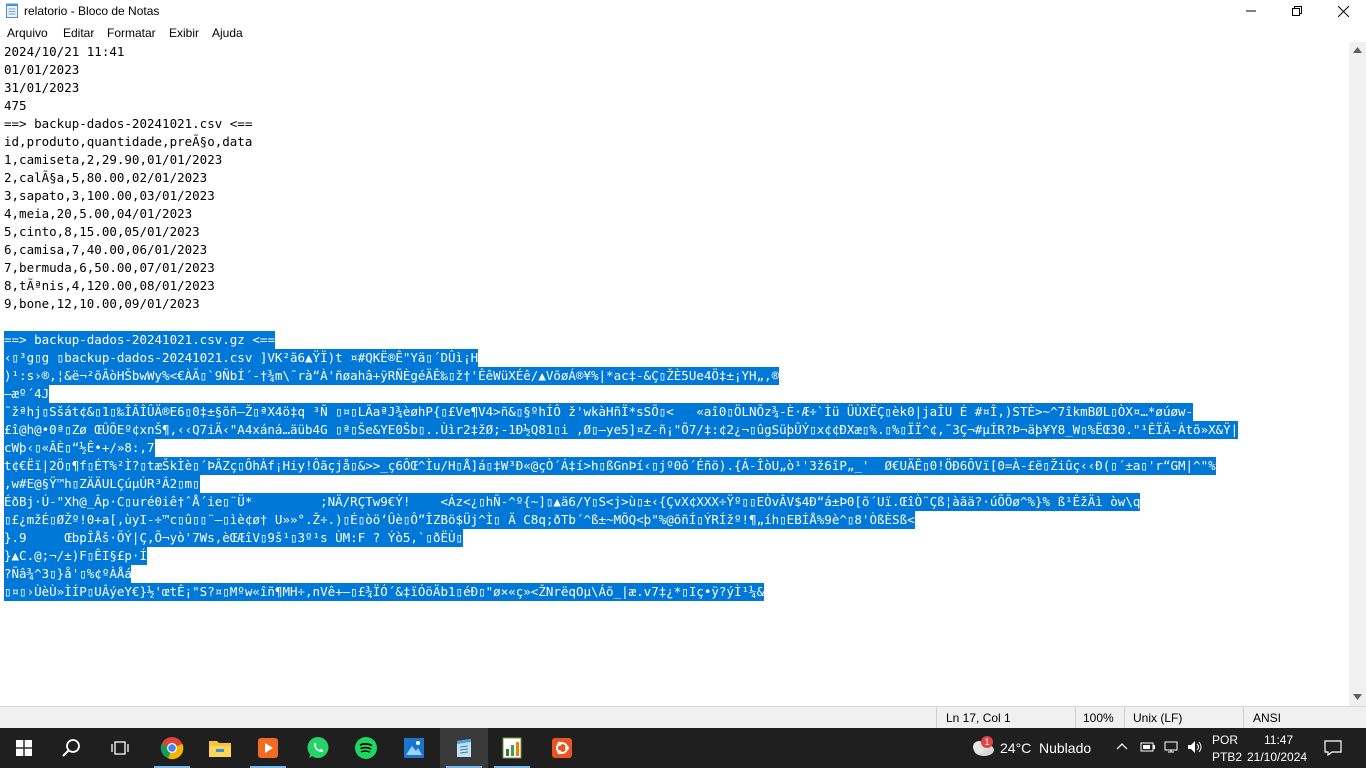  What do you see at coordinates (15, 105) in the screenshot?
I see `text-line: 475` at bounding box center [15, 105].